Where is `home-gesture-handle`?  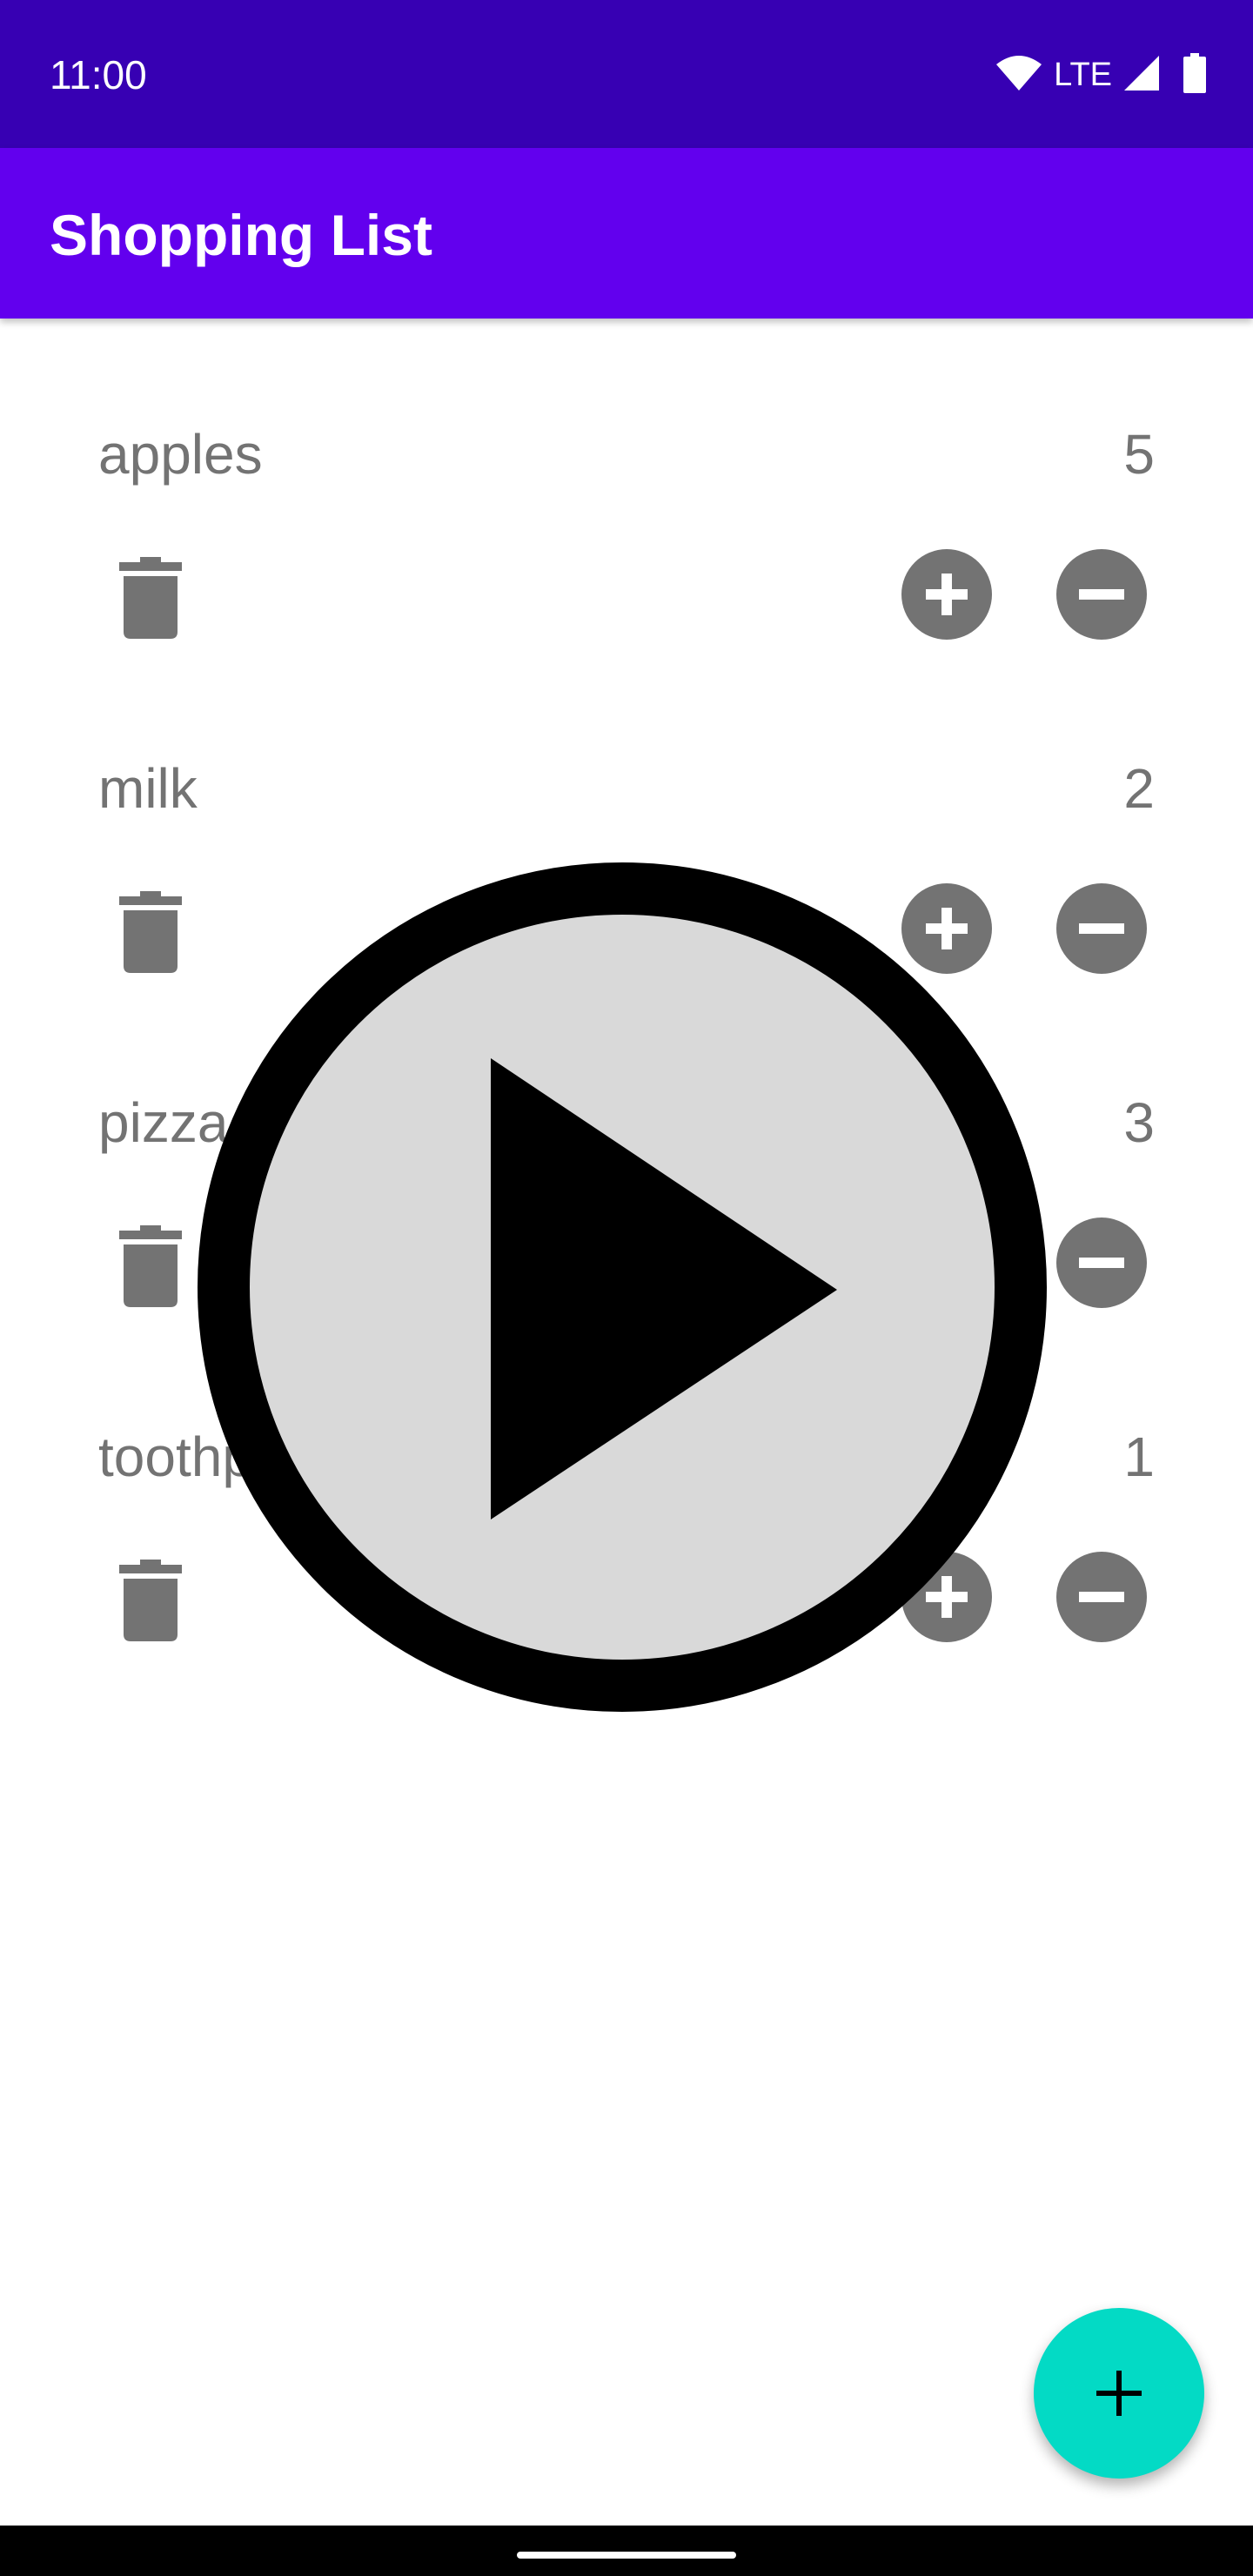
home-gesture-handle is located at coordinates (626, 2555).